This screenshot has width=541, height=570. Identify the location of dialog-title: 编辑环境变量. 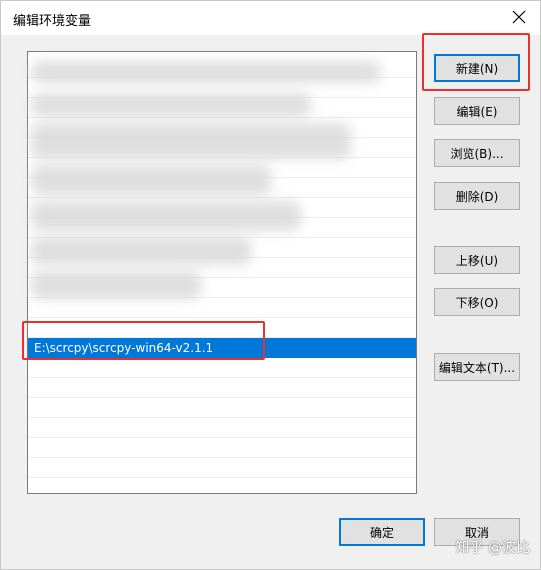
(52, 21).